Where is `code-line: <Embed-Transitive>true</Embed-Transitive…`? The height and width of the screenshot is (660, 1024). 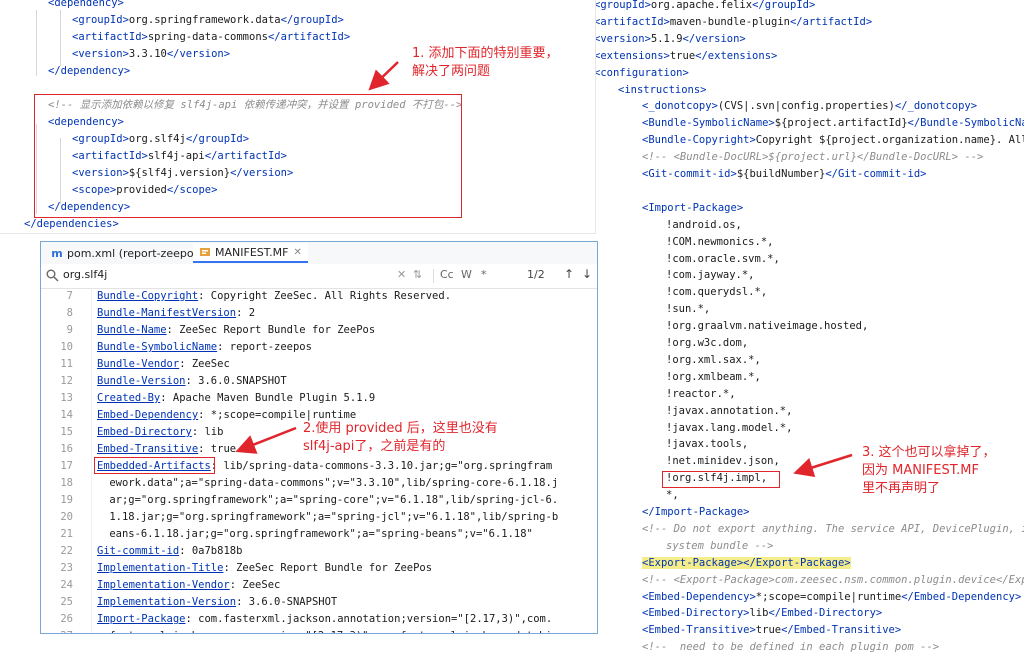
code-line: <Embed-Transitive>true</Embed-Transitive… is located at coordinates (771, 630).